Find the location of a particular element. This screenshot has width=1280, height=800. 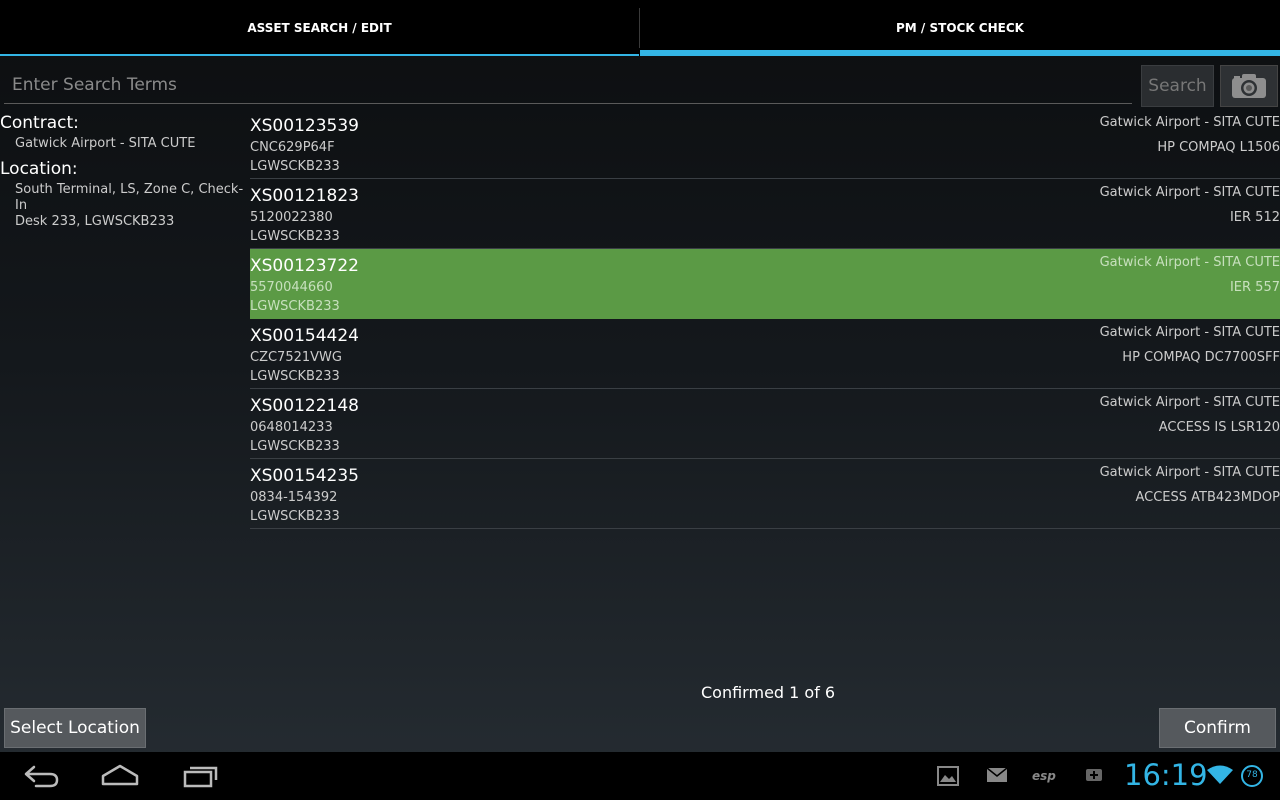

tab-label: PM / STOCK CHECK is located at coordinates (960, 28).